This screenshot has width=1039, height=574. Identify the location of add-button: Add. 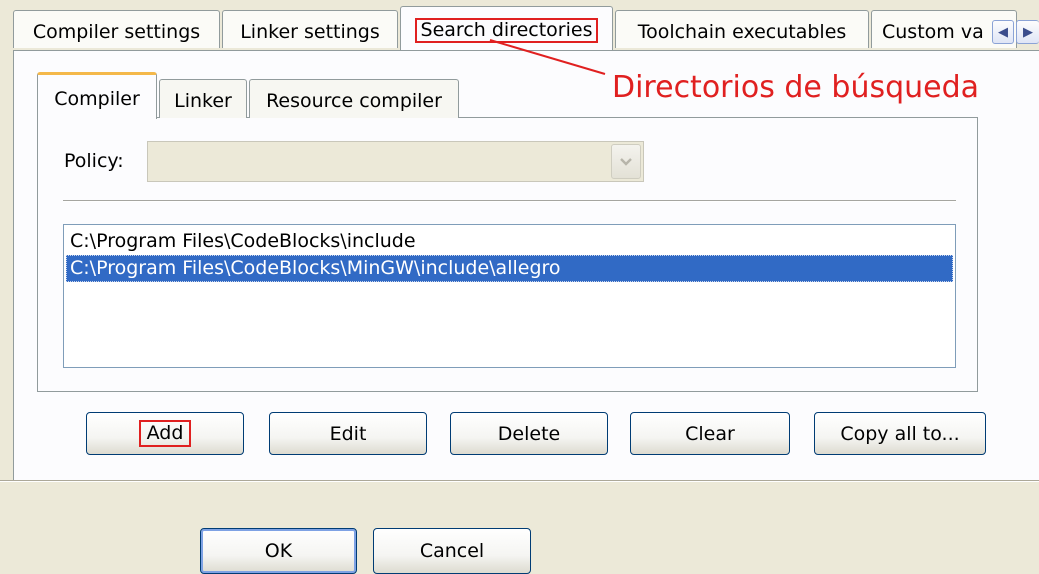
(165, 433).